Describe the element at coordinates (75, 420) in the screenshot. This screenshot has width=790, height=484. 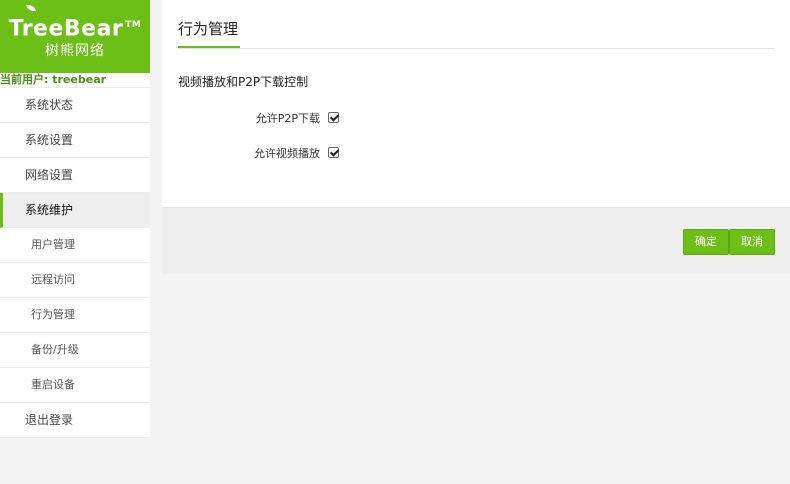
I see `sidebar-item-logout: 退出登录` at that location.